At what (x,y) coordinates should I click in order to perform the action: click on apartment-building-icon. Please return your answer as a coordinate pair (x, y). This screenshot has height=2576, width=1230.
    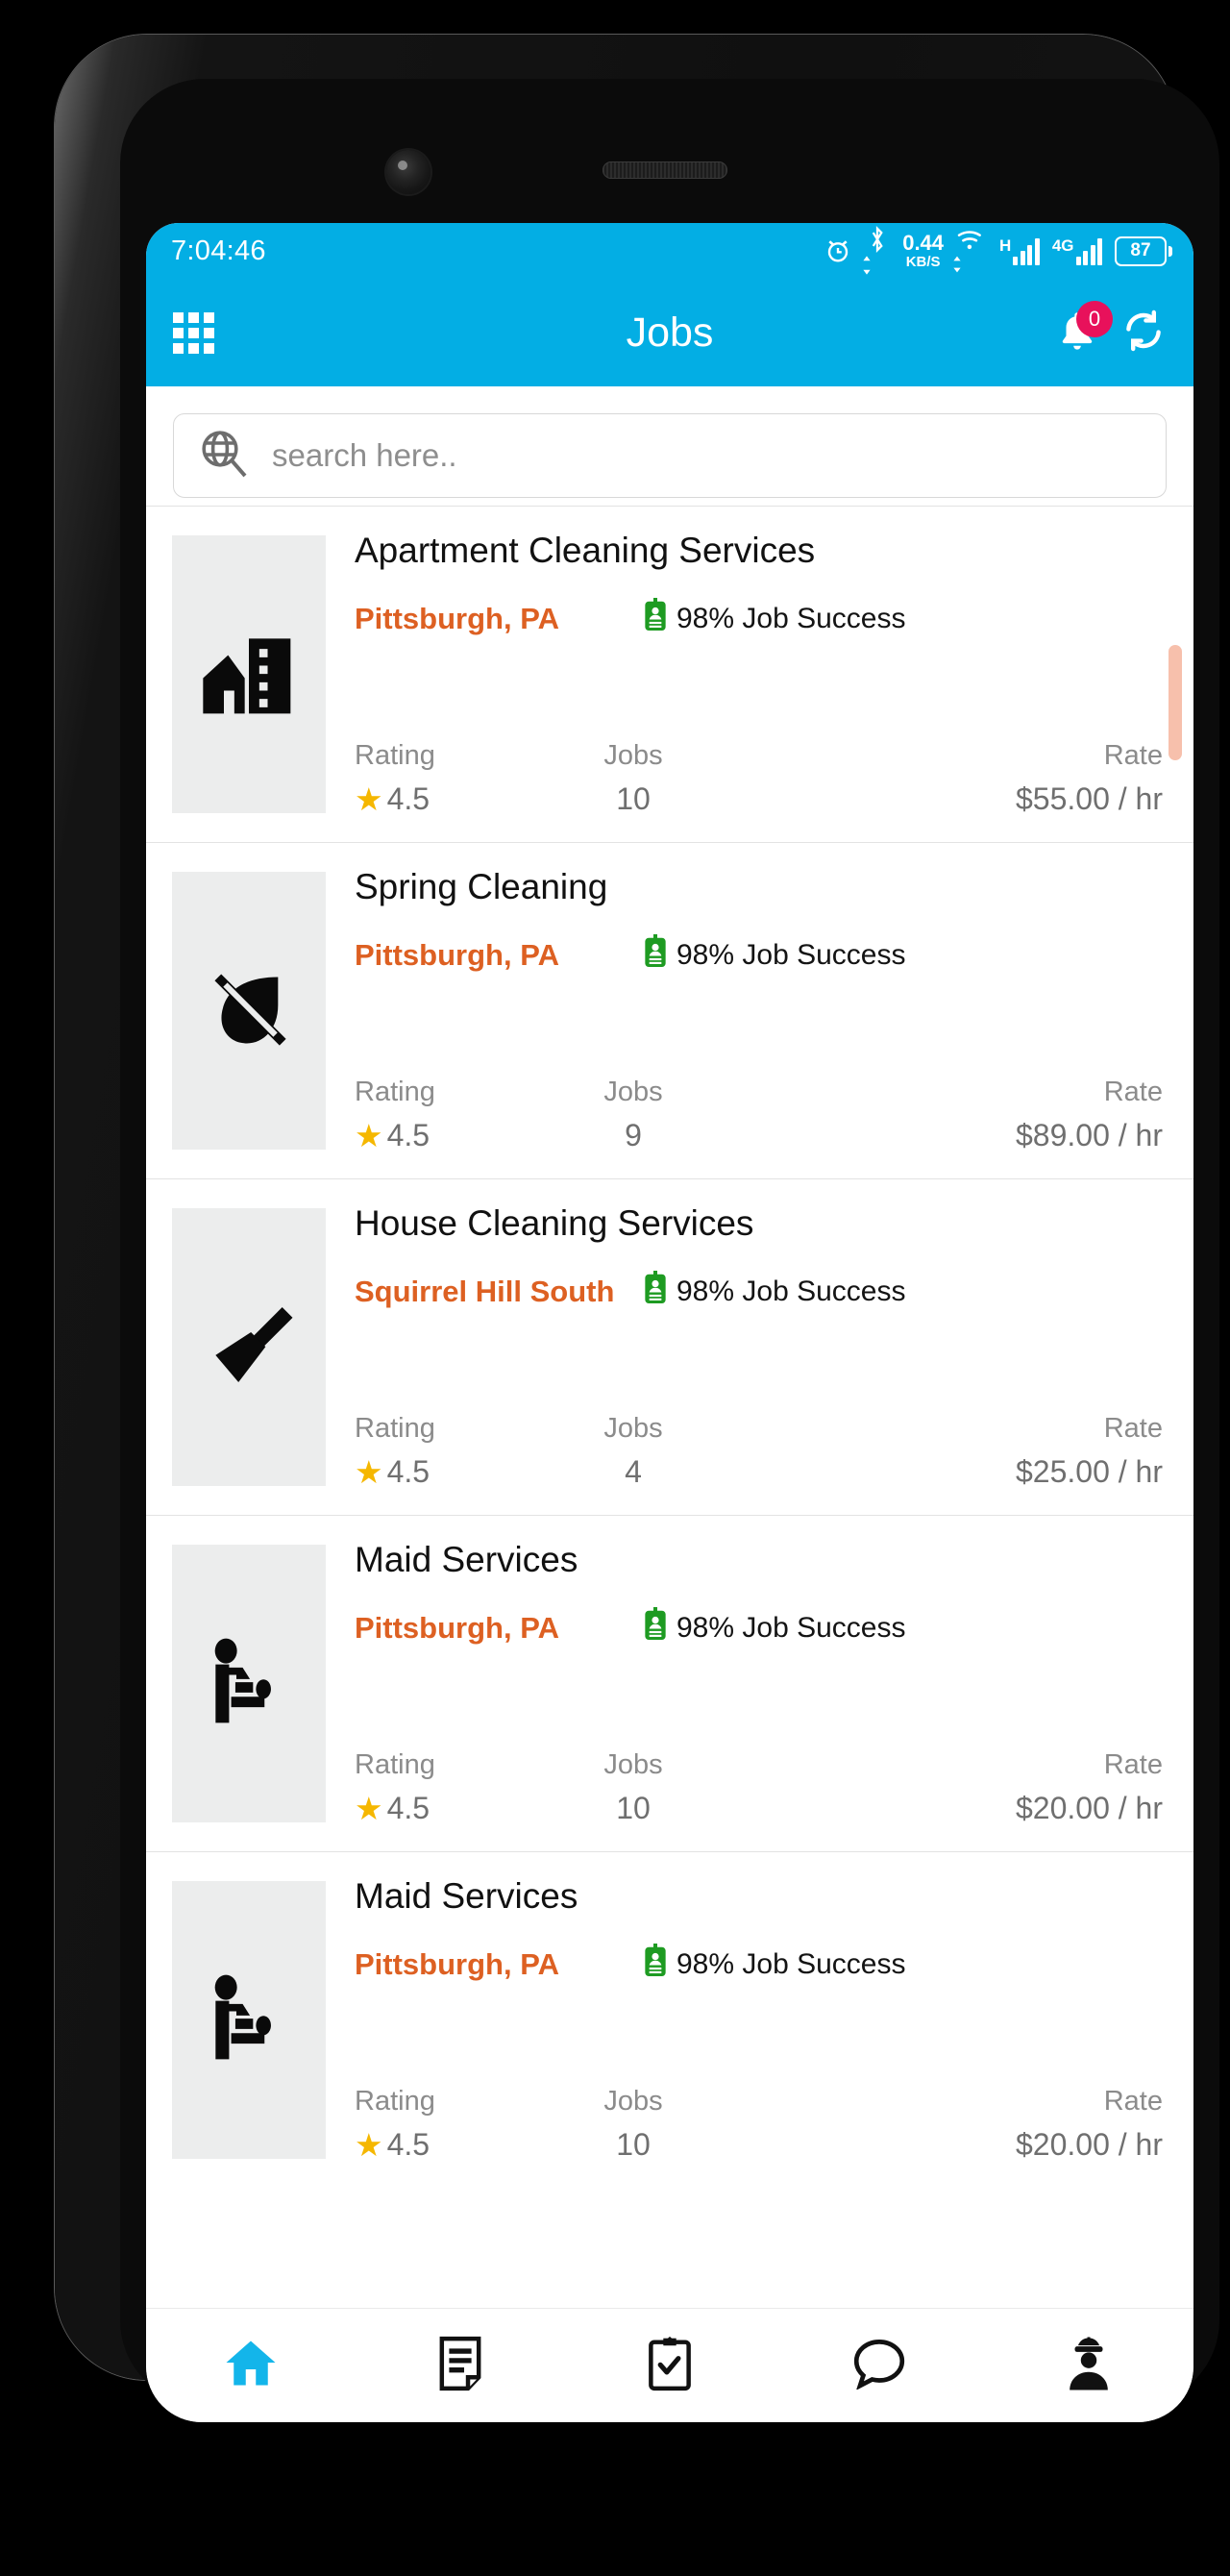
    Looking at the image, I should click on (249, 674).